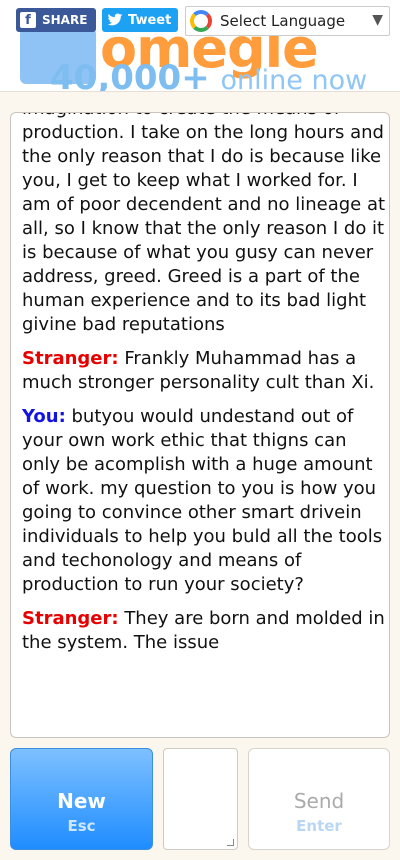  What do you see at coordinates (294, 78) in the screenshot?
I see `online-count-text: online now` at bounding box center [294, 78].